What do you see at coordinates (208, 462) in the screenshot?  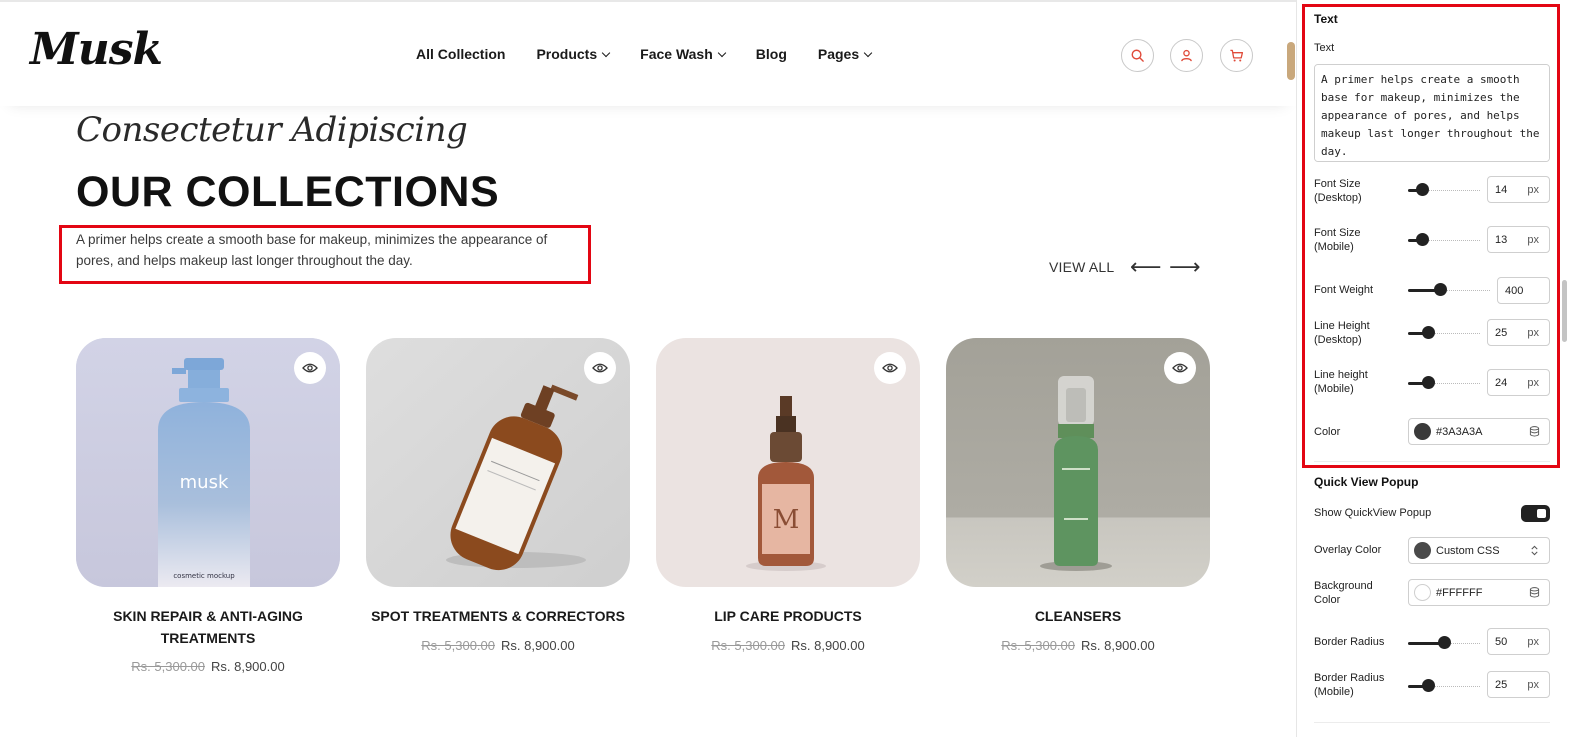 I see `product-card-image: musk cosmetic mockup` at bounding box center [208, 462].